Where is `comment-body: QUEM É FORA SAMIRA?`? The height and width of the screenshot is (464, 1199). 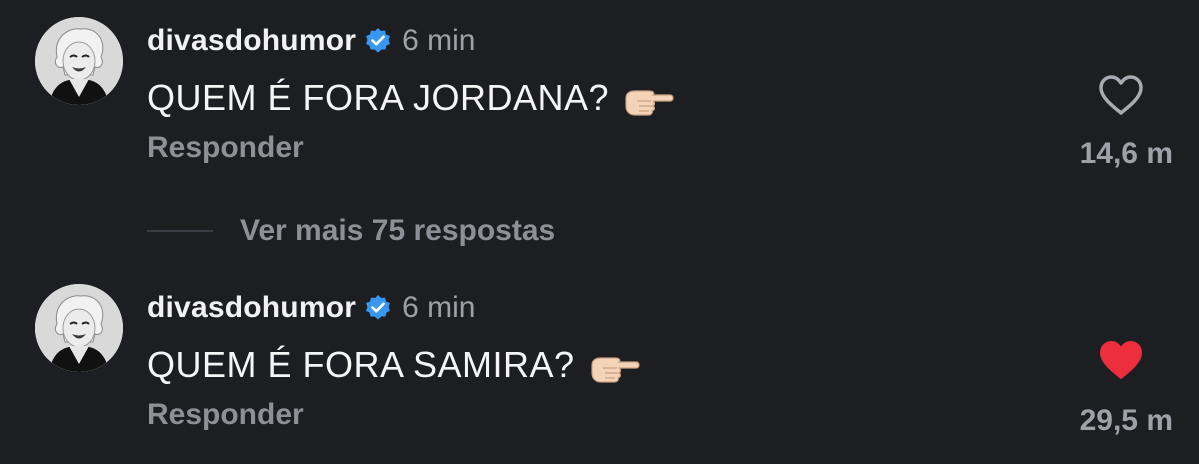
comment-body: QUEM É FORA SAMIRA? is located at coordinates (361, 364).